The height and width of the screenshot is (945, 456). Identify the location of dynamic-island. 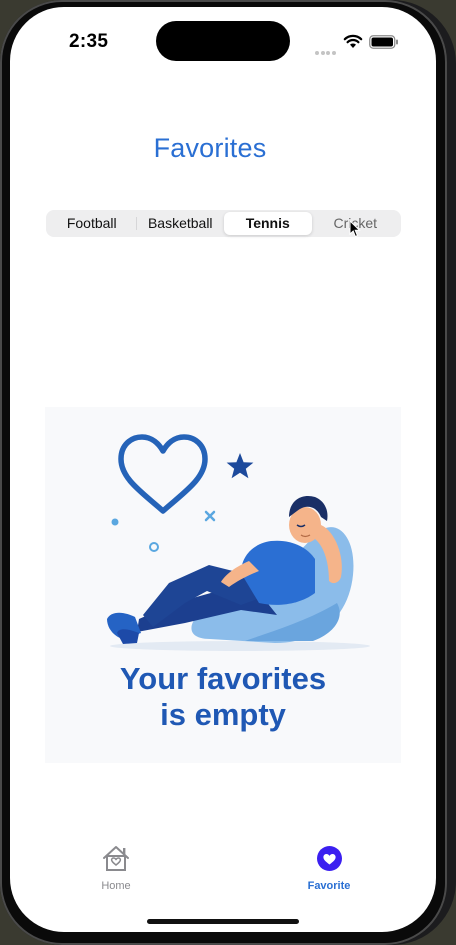
(223, 41).